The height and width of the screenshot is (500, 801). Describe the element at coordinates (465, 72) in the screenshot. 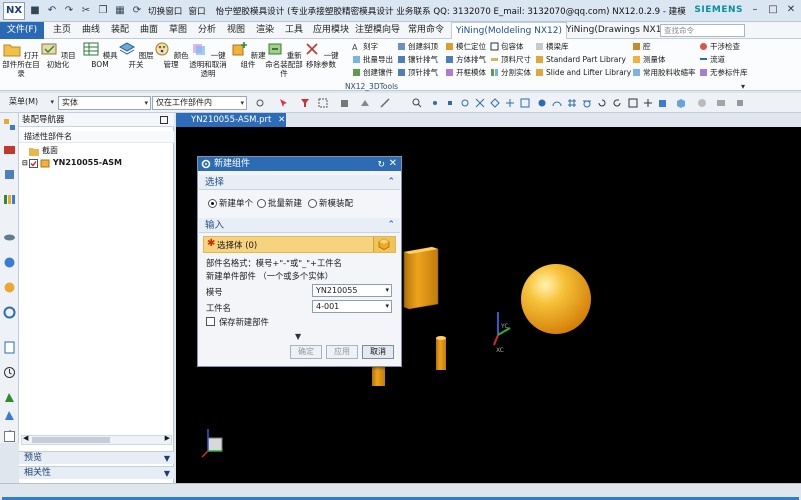

I see `pocket-mold-button: 开框模体` at that location.